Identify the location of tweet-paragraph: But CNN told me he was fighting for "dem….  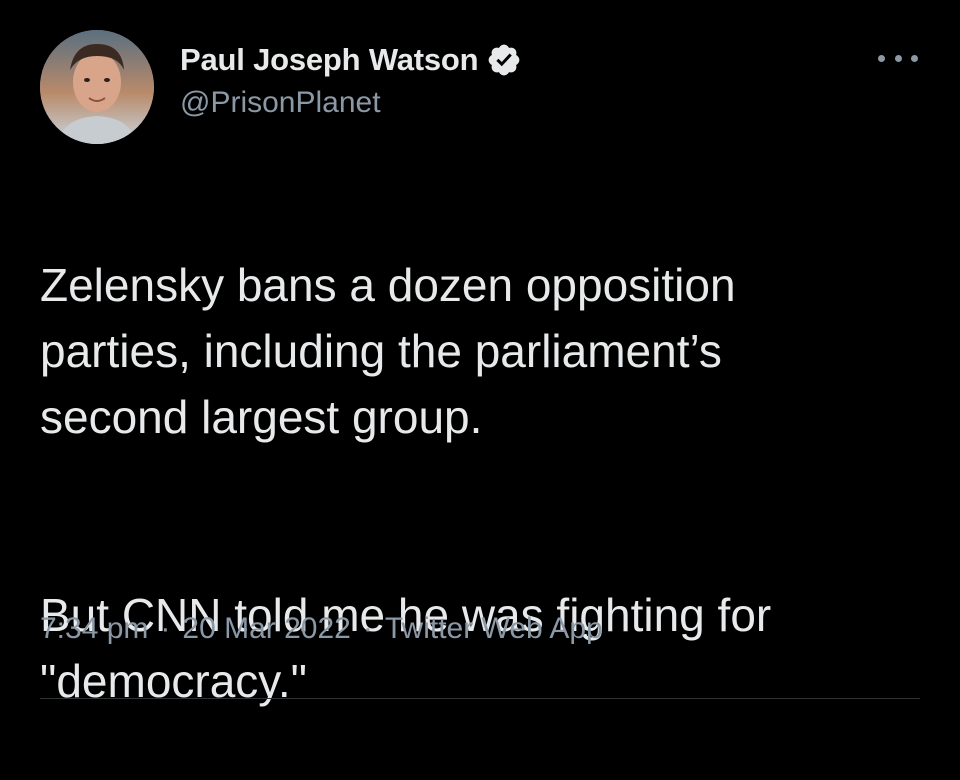
(406, 648).